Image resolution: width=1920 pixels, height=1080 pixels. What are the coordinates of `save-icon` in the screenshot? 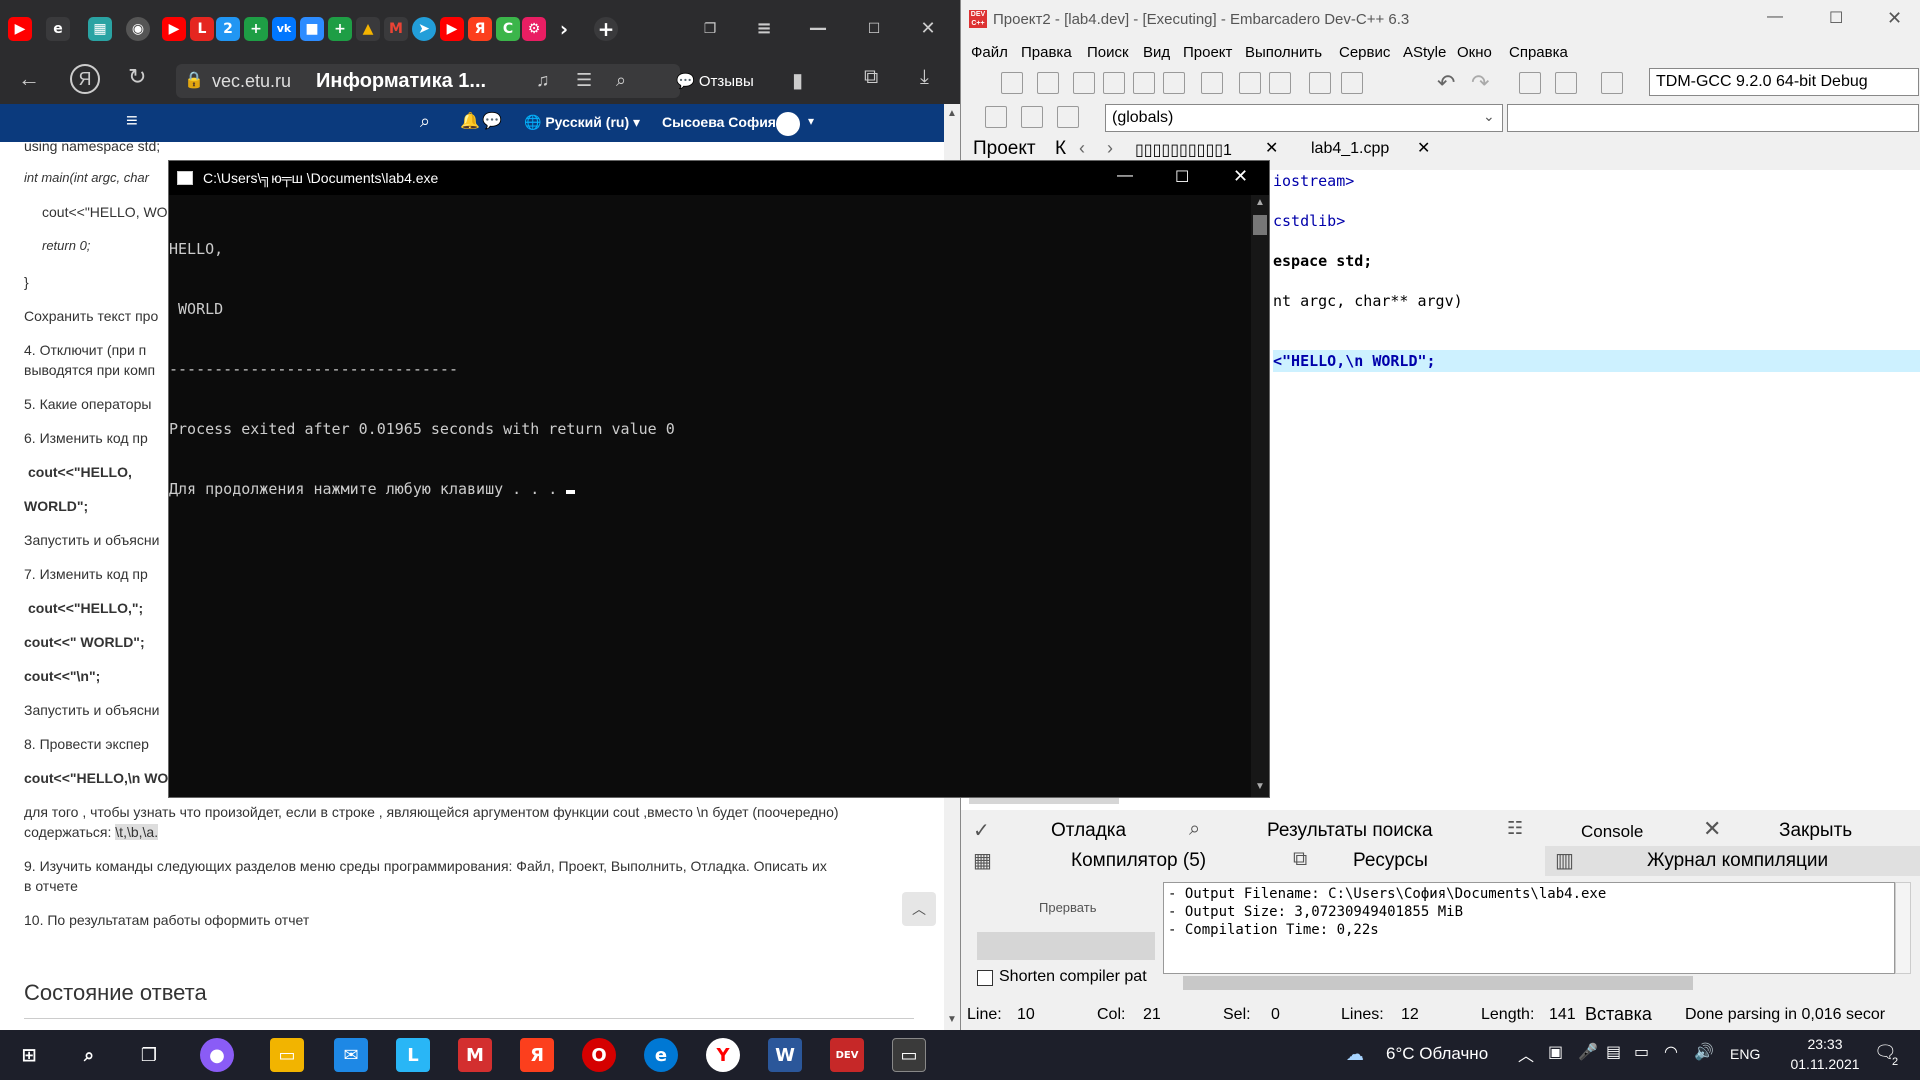 It's located at (1084, 83).